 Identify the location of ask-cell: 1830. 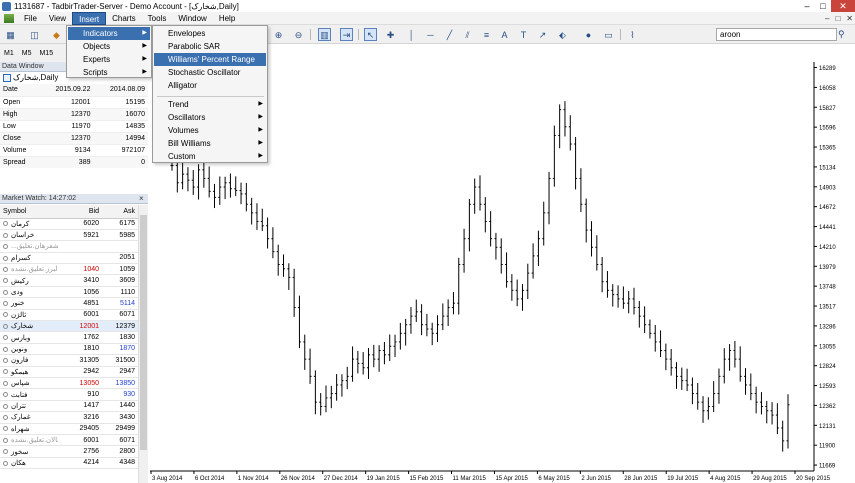
(120, 337).